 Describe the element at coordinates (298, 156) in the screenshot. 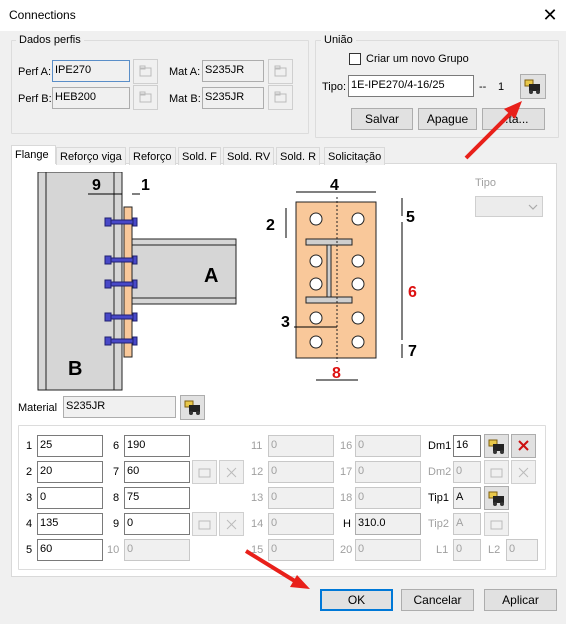

I see `tab-sold-r: Sold. R` at that location.